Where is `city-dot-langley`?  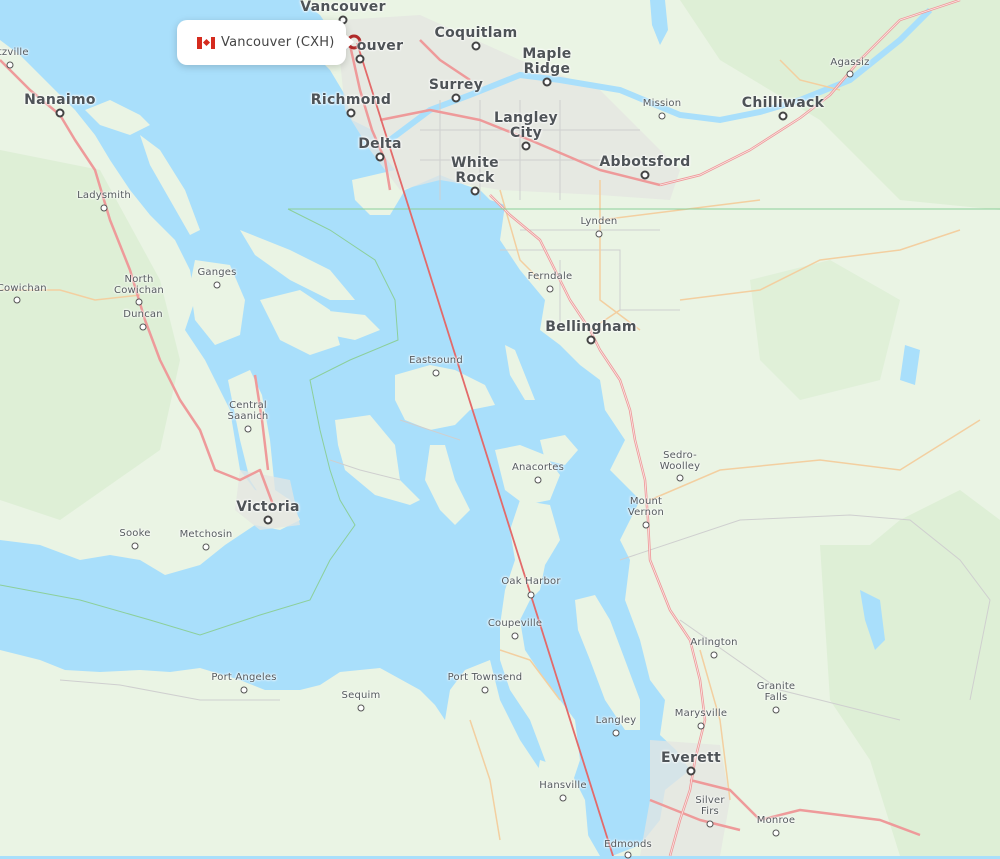
city-dot-langley is located at coordinates (616, 733).